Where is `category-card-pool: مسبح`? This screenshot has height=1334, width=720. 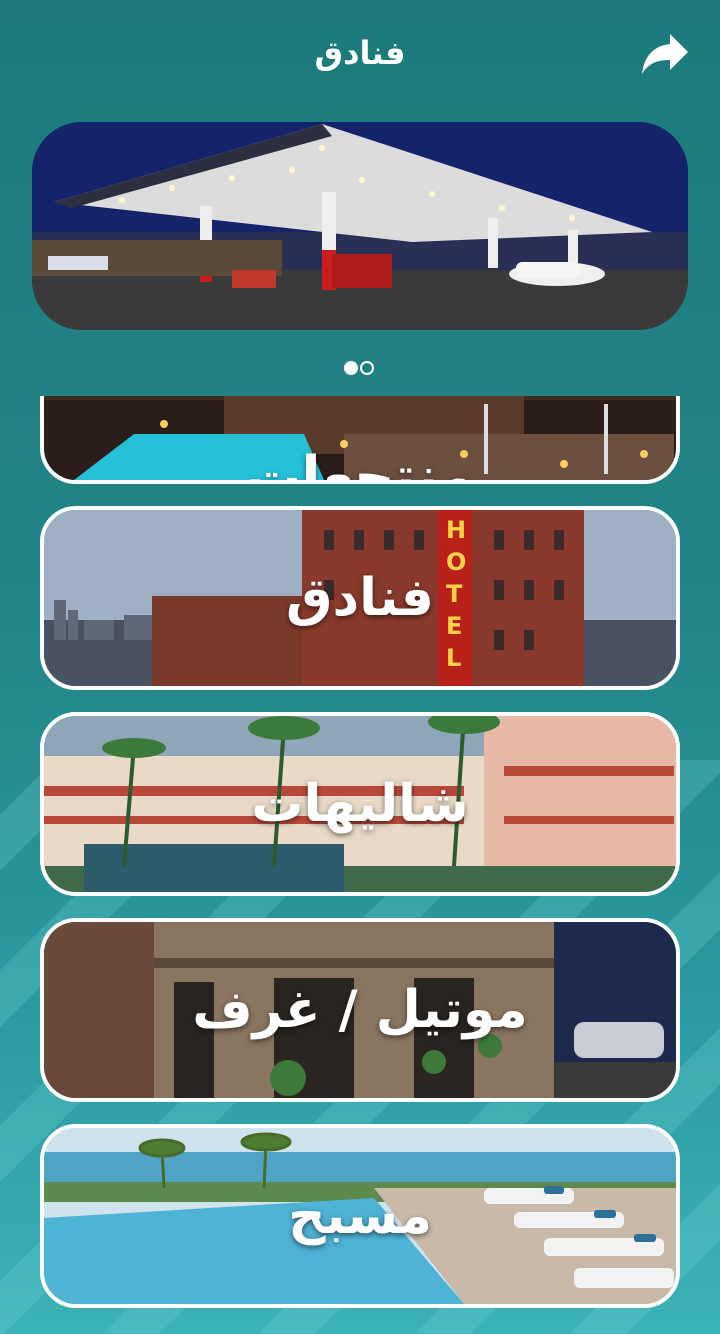
category-card-pool: مسبح is located at coordinates (360, 1216).